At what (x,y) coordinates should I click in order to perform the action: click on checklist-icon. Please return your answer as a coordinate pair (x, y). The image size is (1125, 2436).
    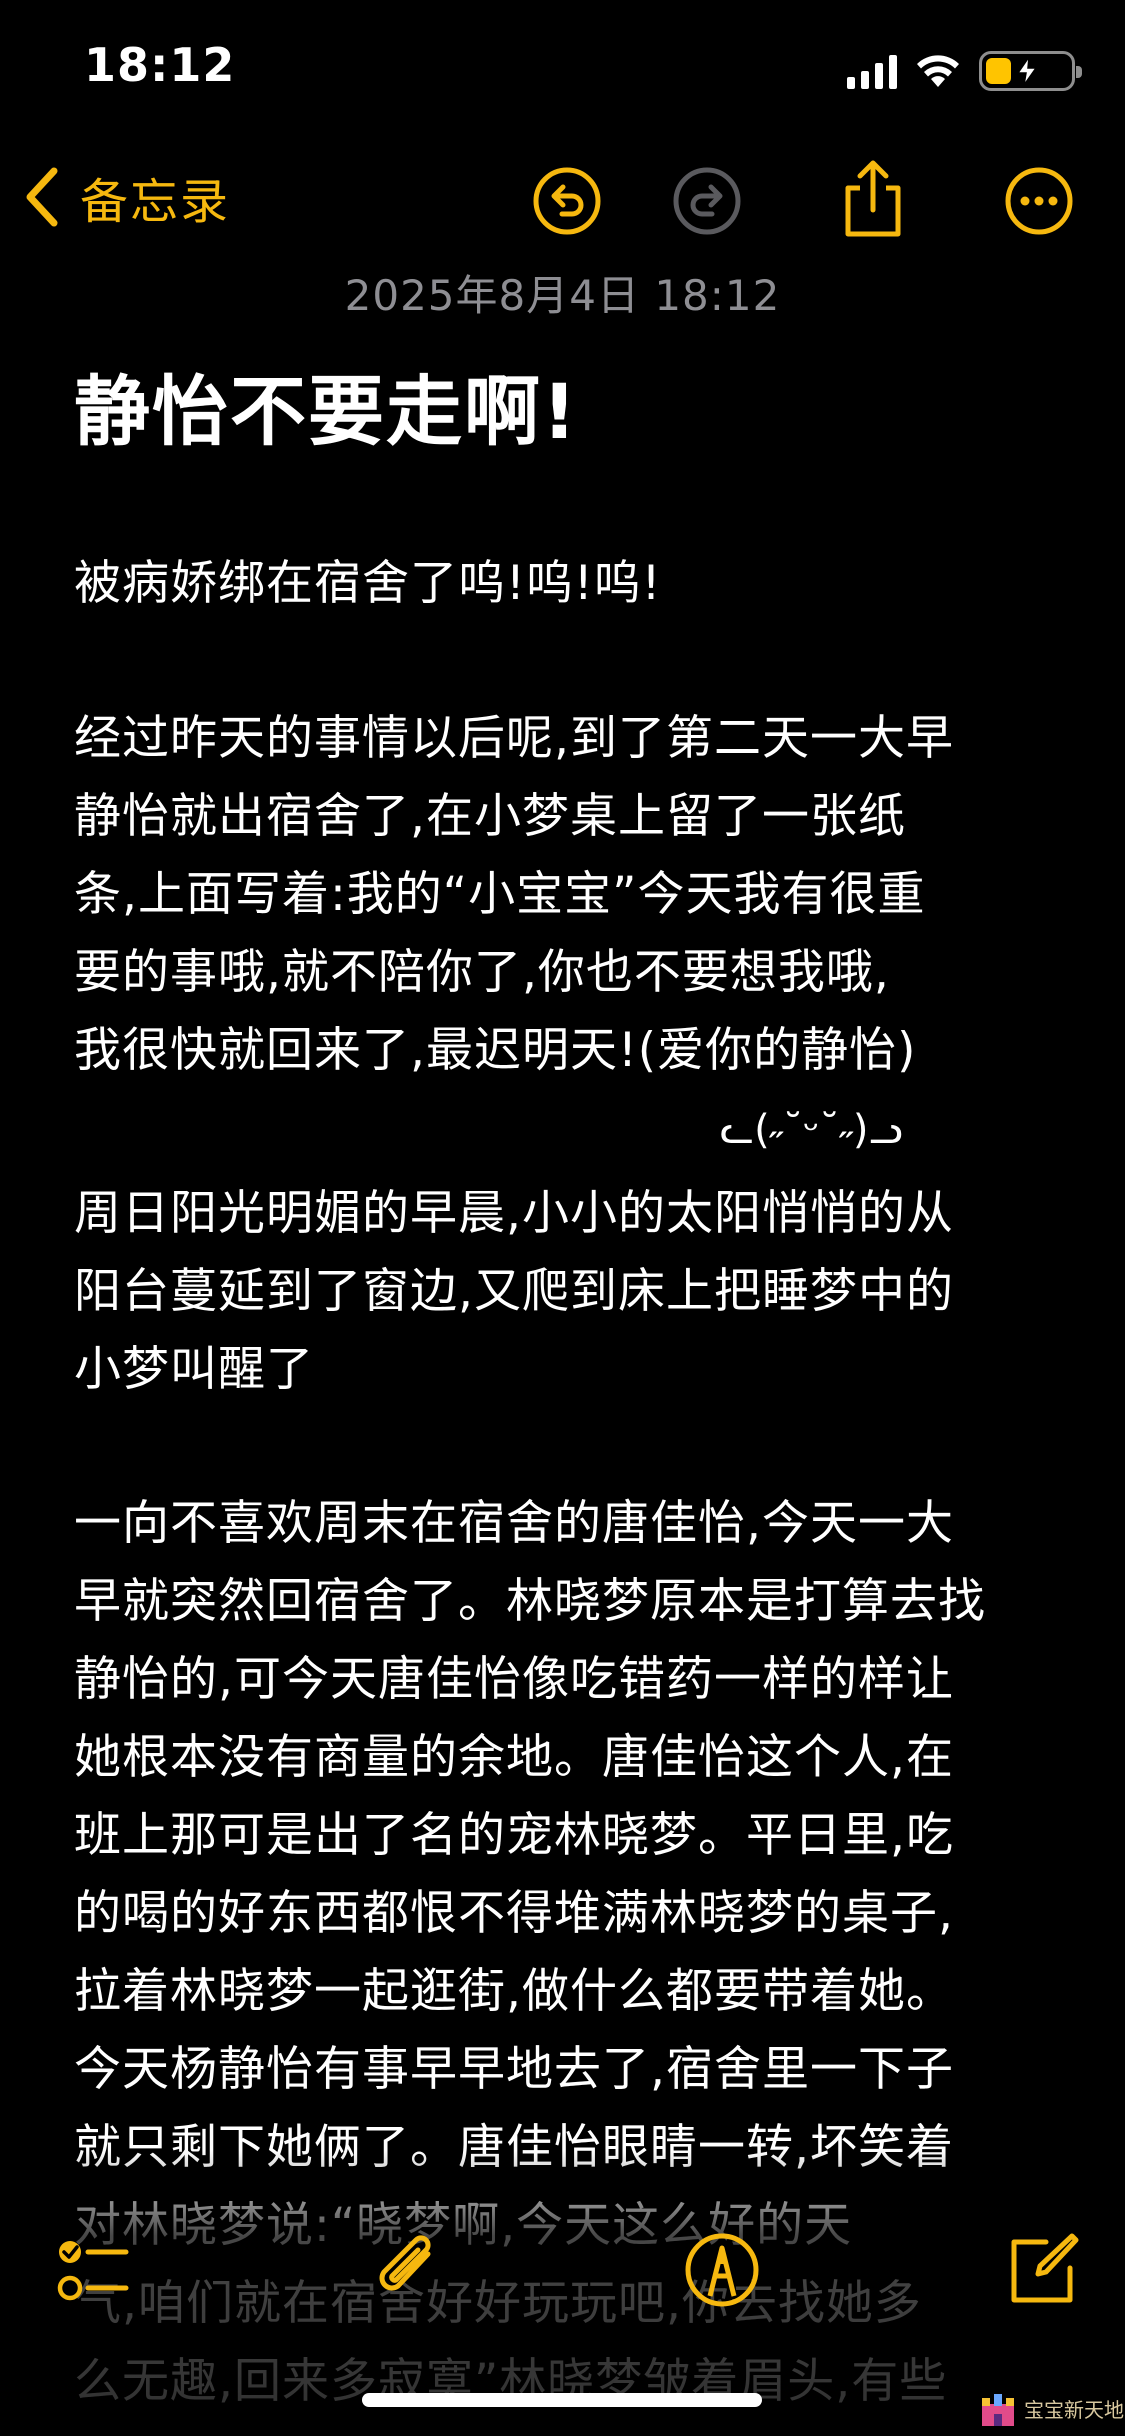
    Looking at the image, I should click on (92, 2270).